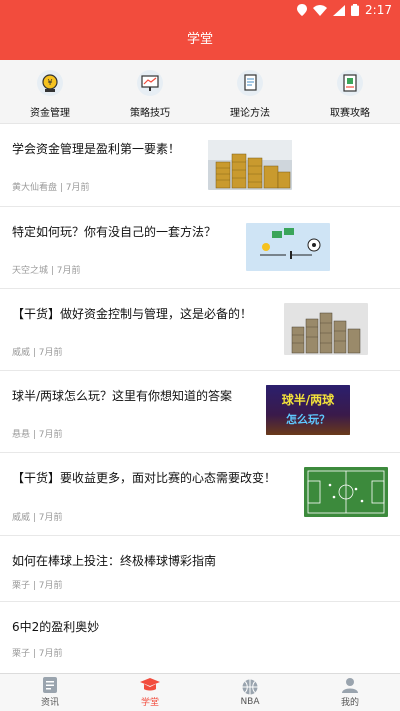 The image size is (400, 711). Describe the element at coordinates (250, 701) in the screenshot. I see `tab-label: NBA` at that location.